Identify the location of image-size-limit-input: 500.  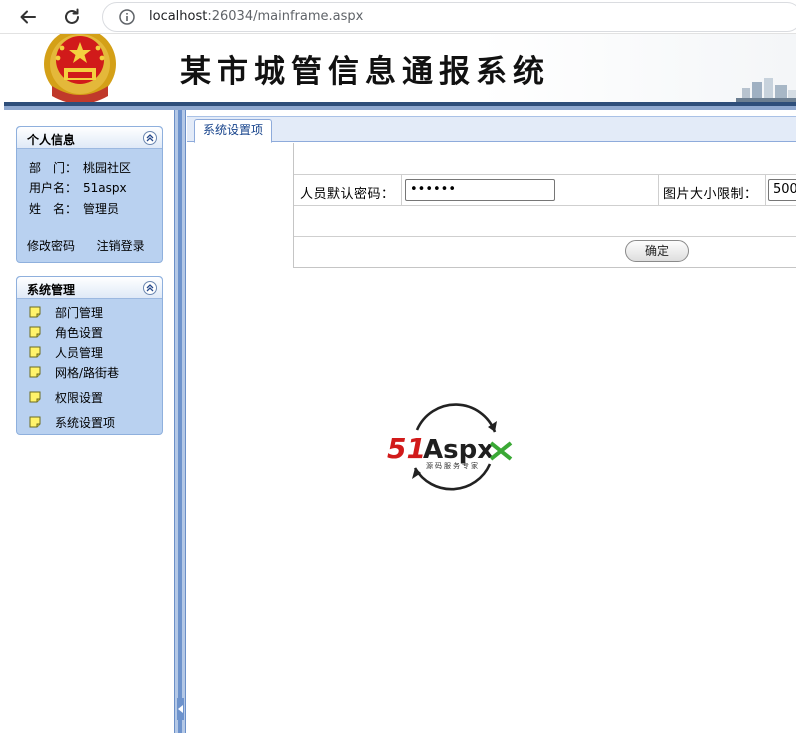
(782, 190).